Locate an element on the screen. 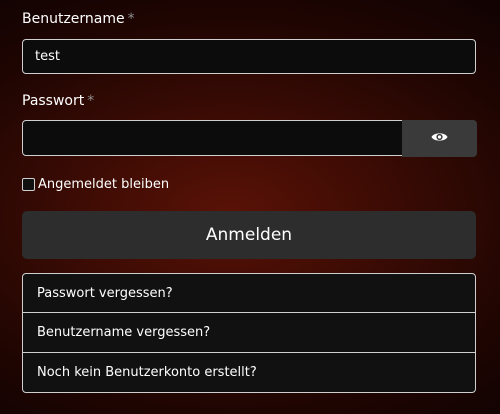  remember-me-row: Angemeldet bleiben is located at coordinates (95, 184).